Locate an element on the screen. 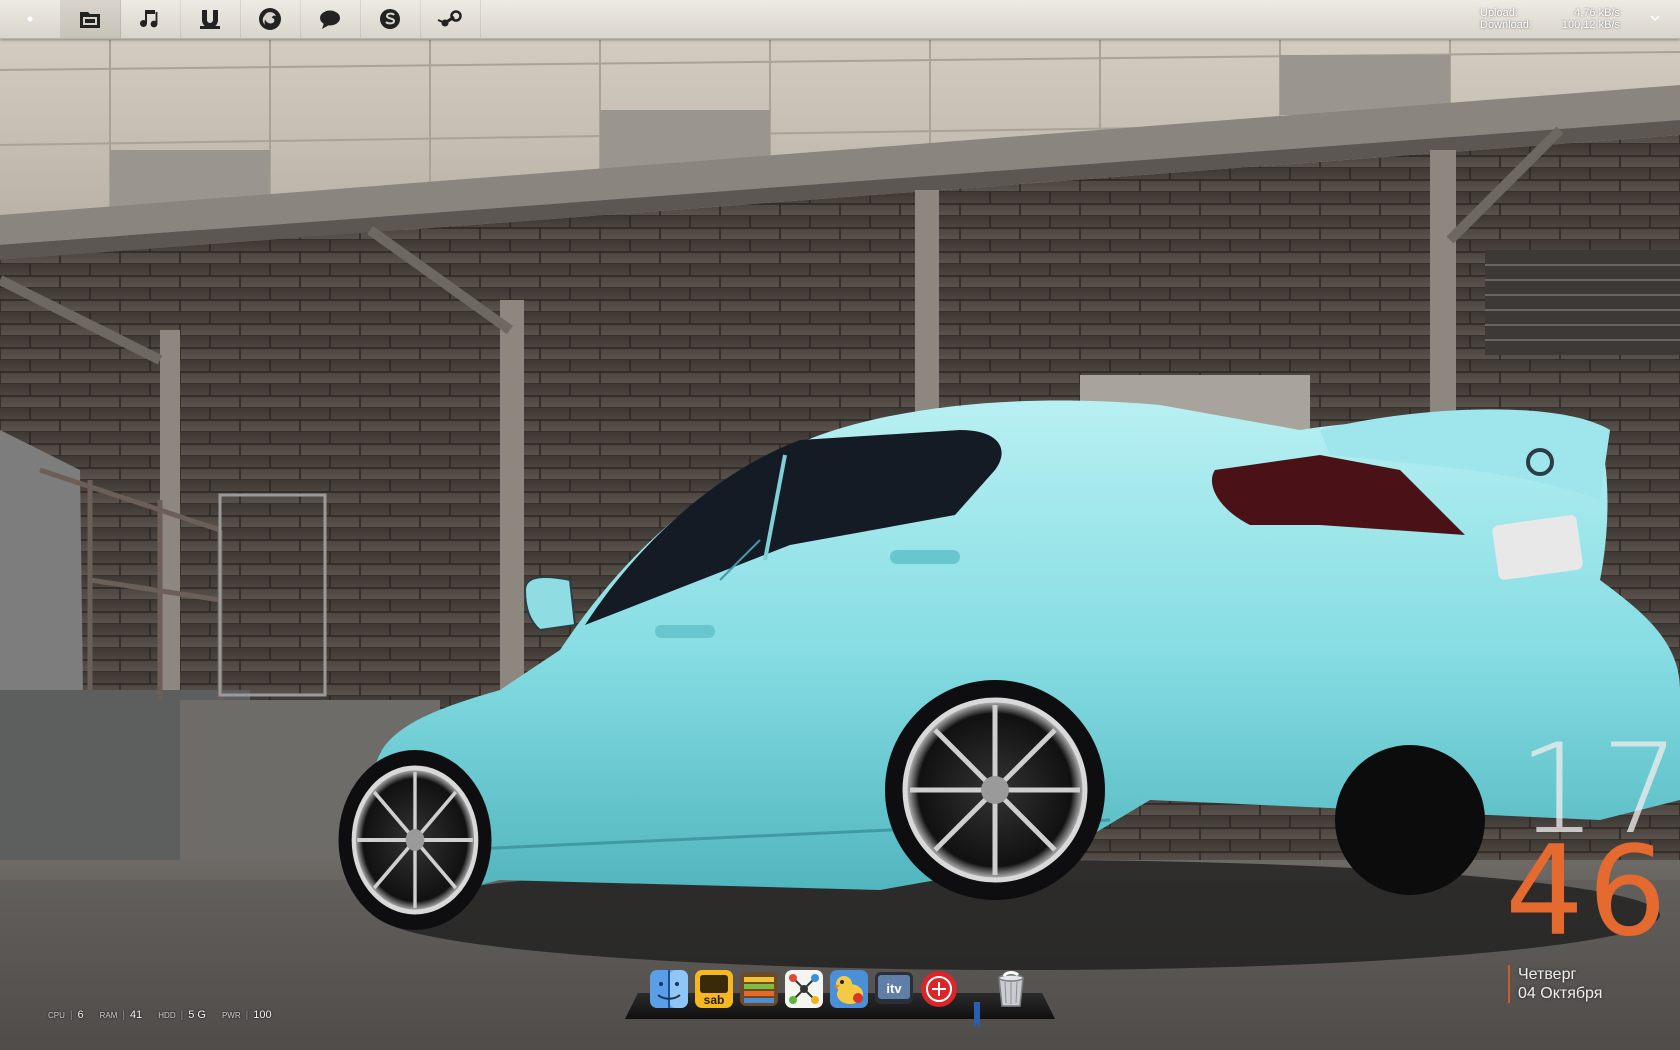  svg-text: itv is located at coordinates (894, 988).